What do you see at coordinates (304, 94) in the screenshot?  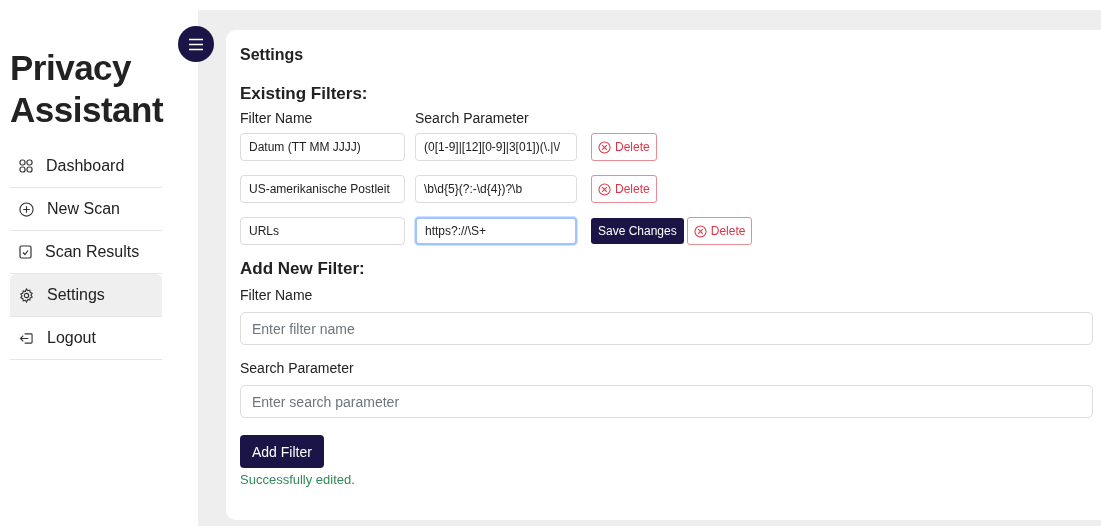 I see `section-heading: Existing Filters:` at bounding box center [304, 94].